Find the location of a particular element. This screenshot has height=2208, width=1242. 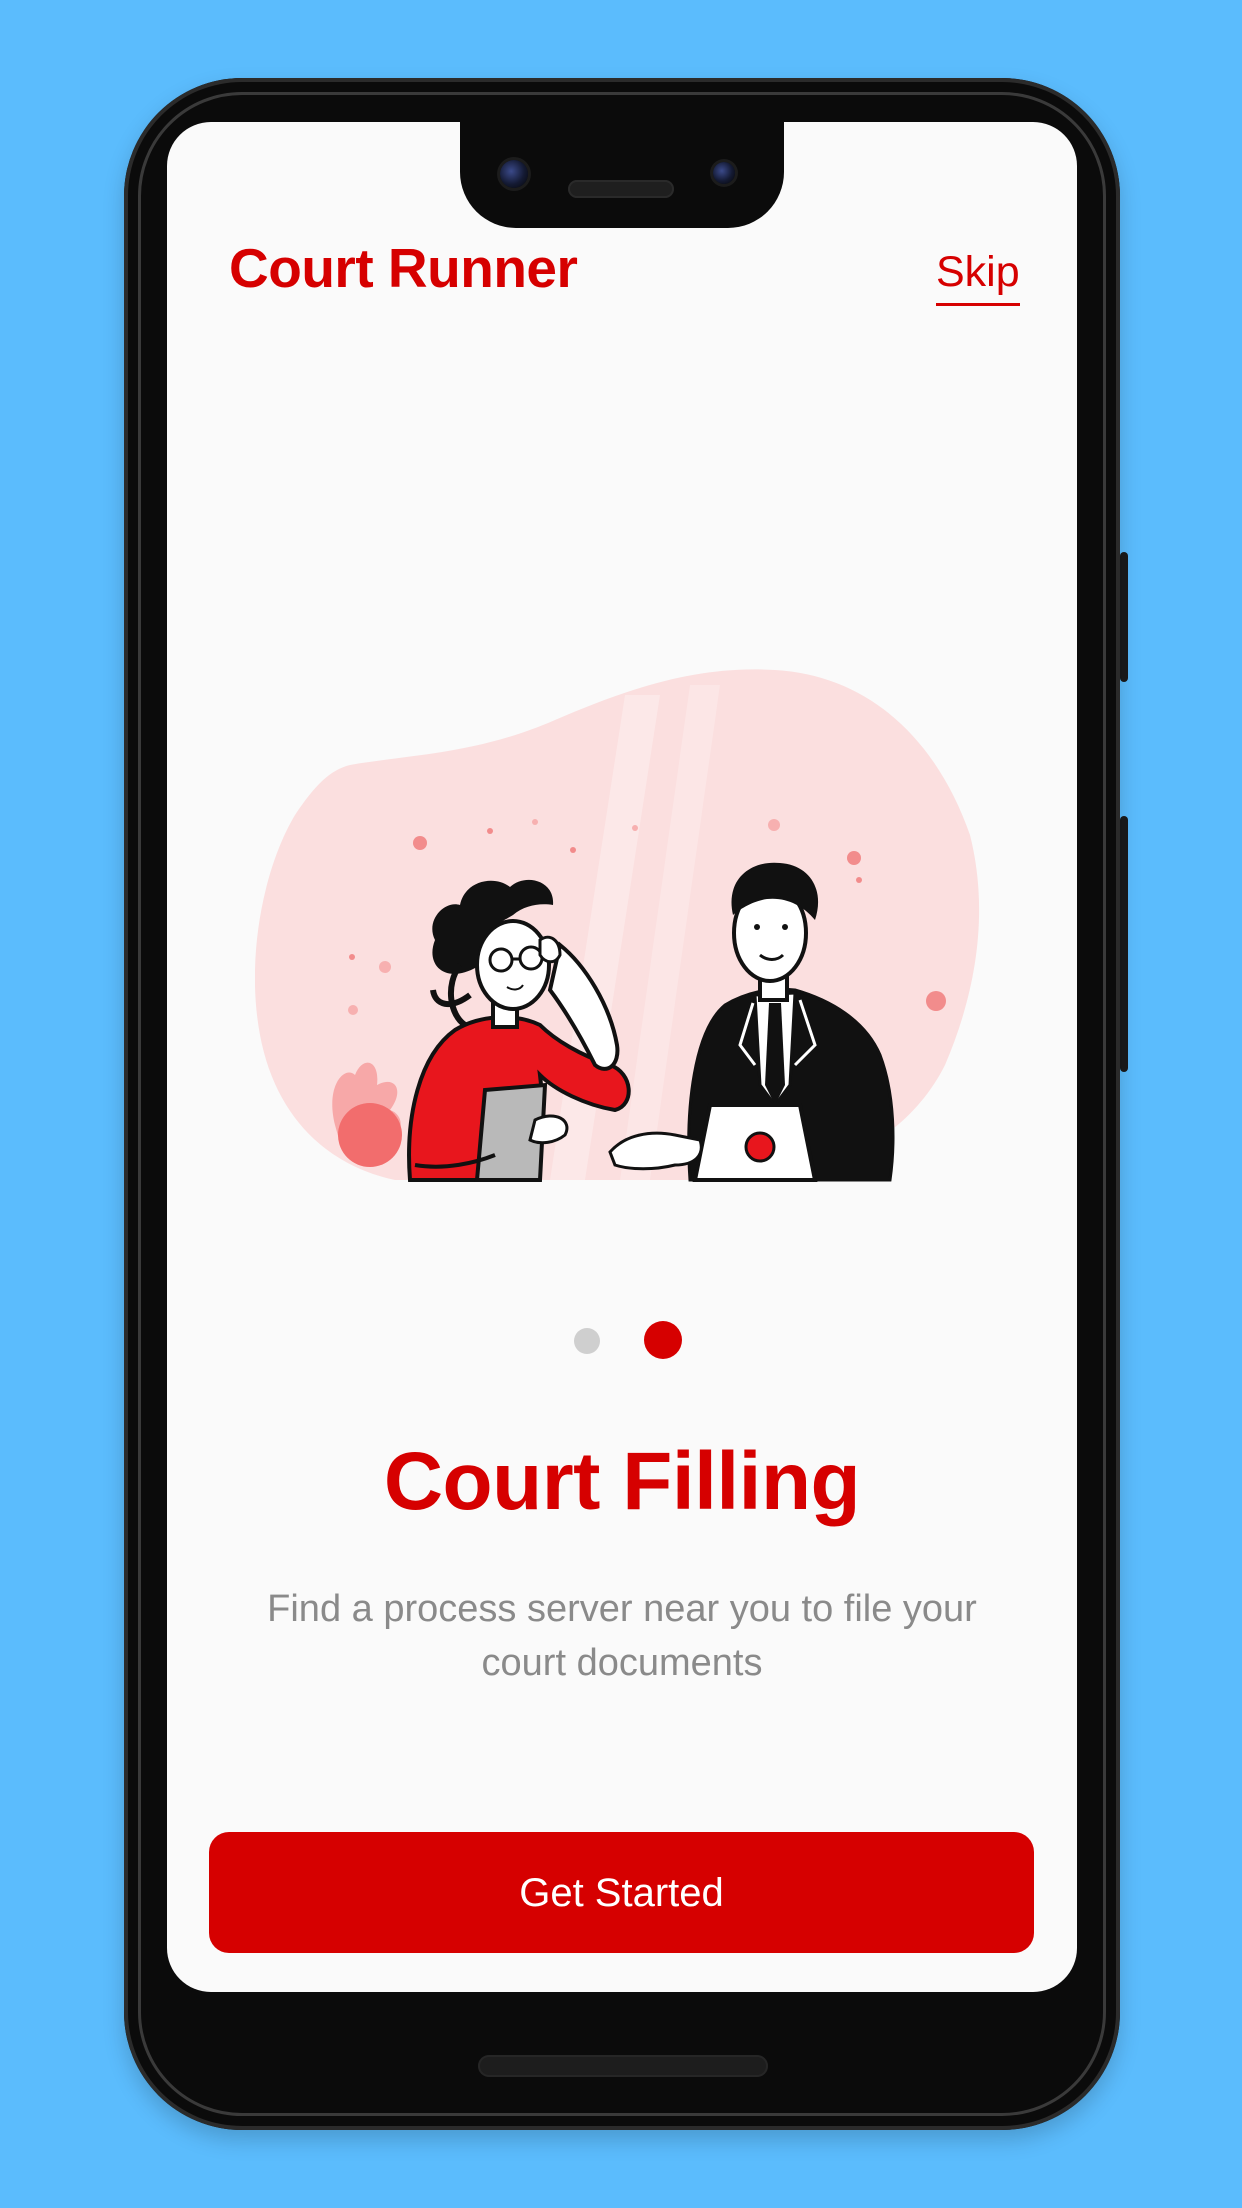

get-started-button: Get Started is located at coordinates (621, 1892).